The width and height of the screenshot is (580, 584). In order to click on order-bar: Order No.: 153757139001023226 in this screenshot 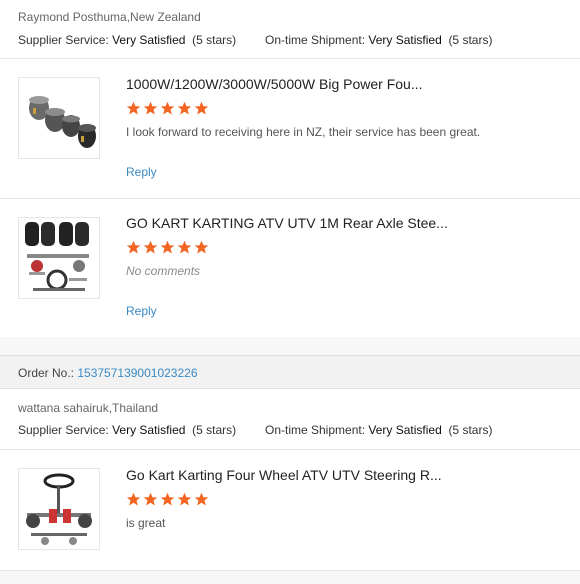, I will do `click(290, 372)`.